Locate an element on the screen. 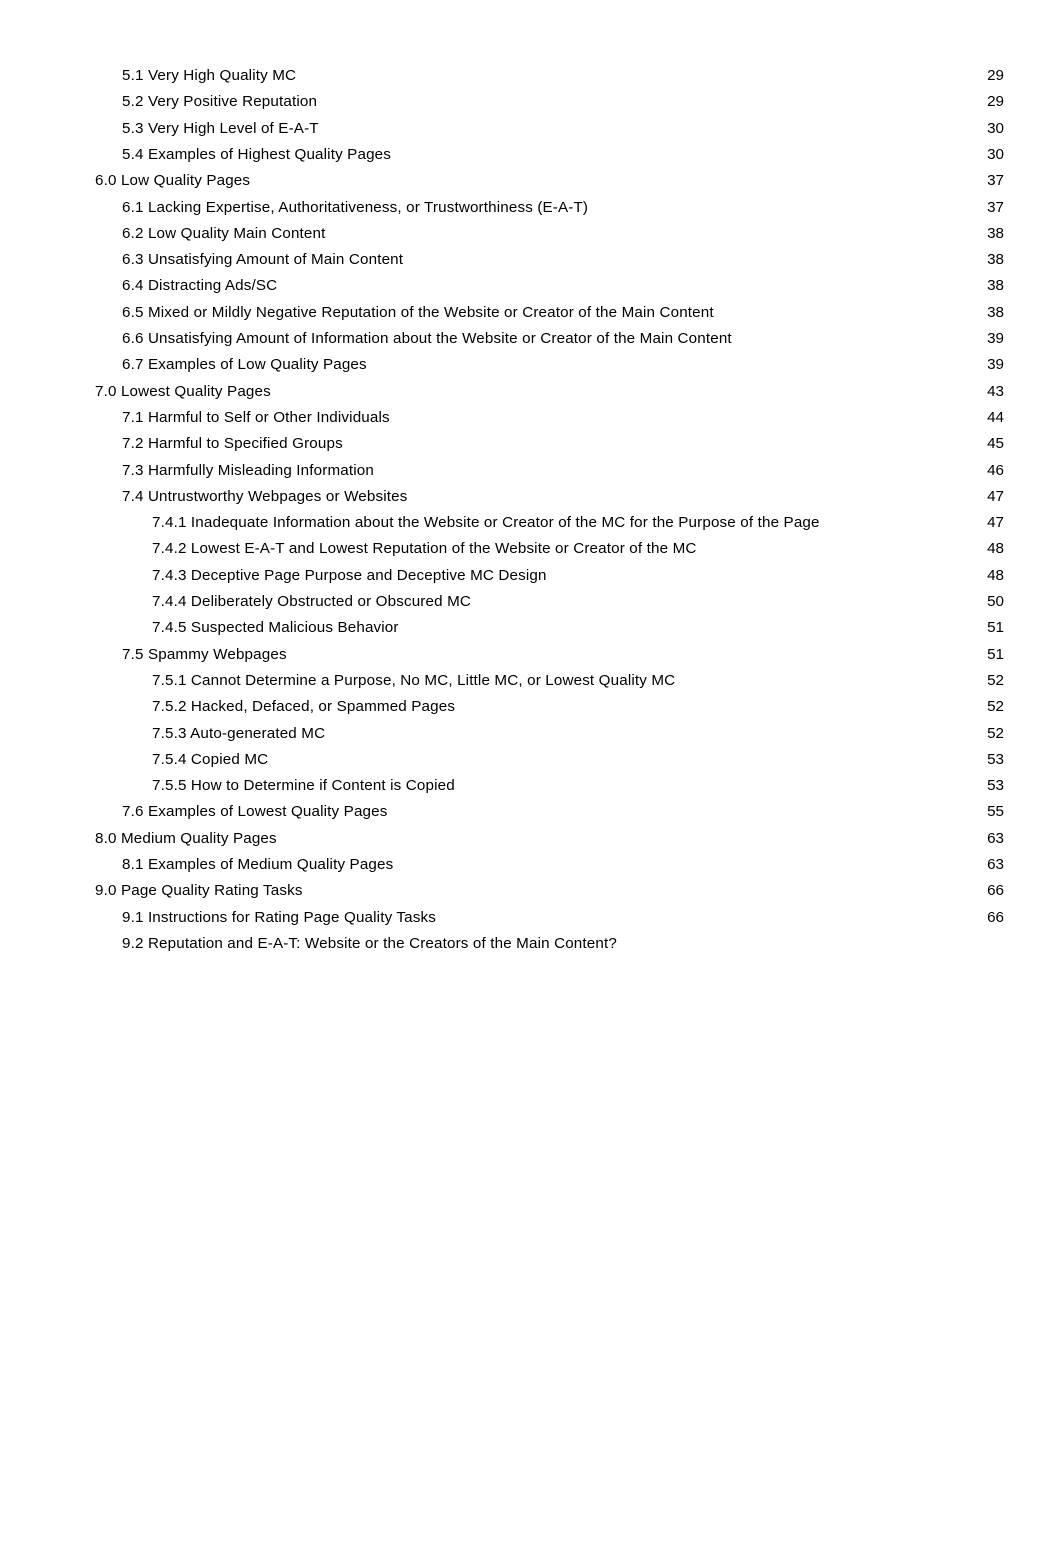 Image resolution: width=1062 pixels, height=1556 pixels. toc-entry: 8.1 Examples of Medium Quality Pages 63 is located at coordinates (531, 865).